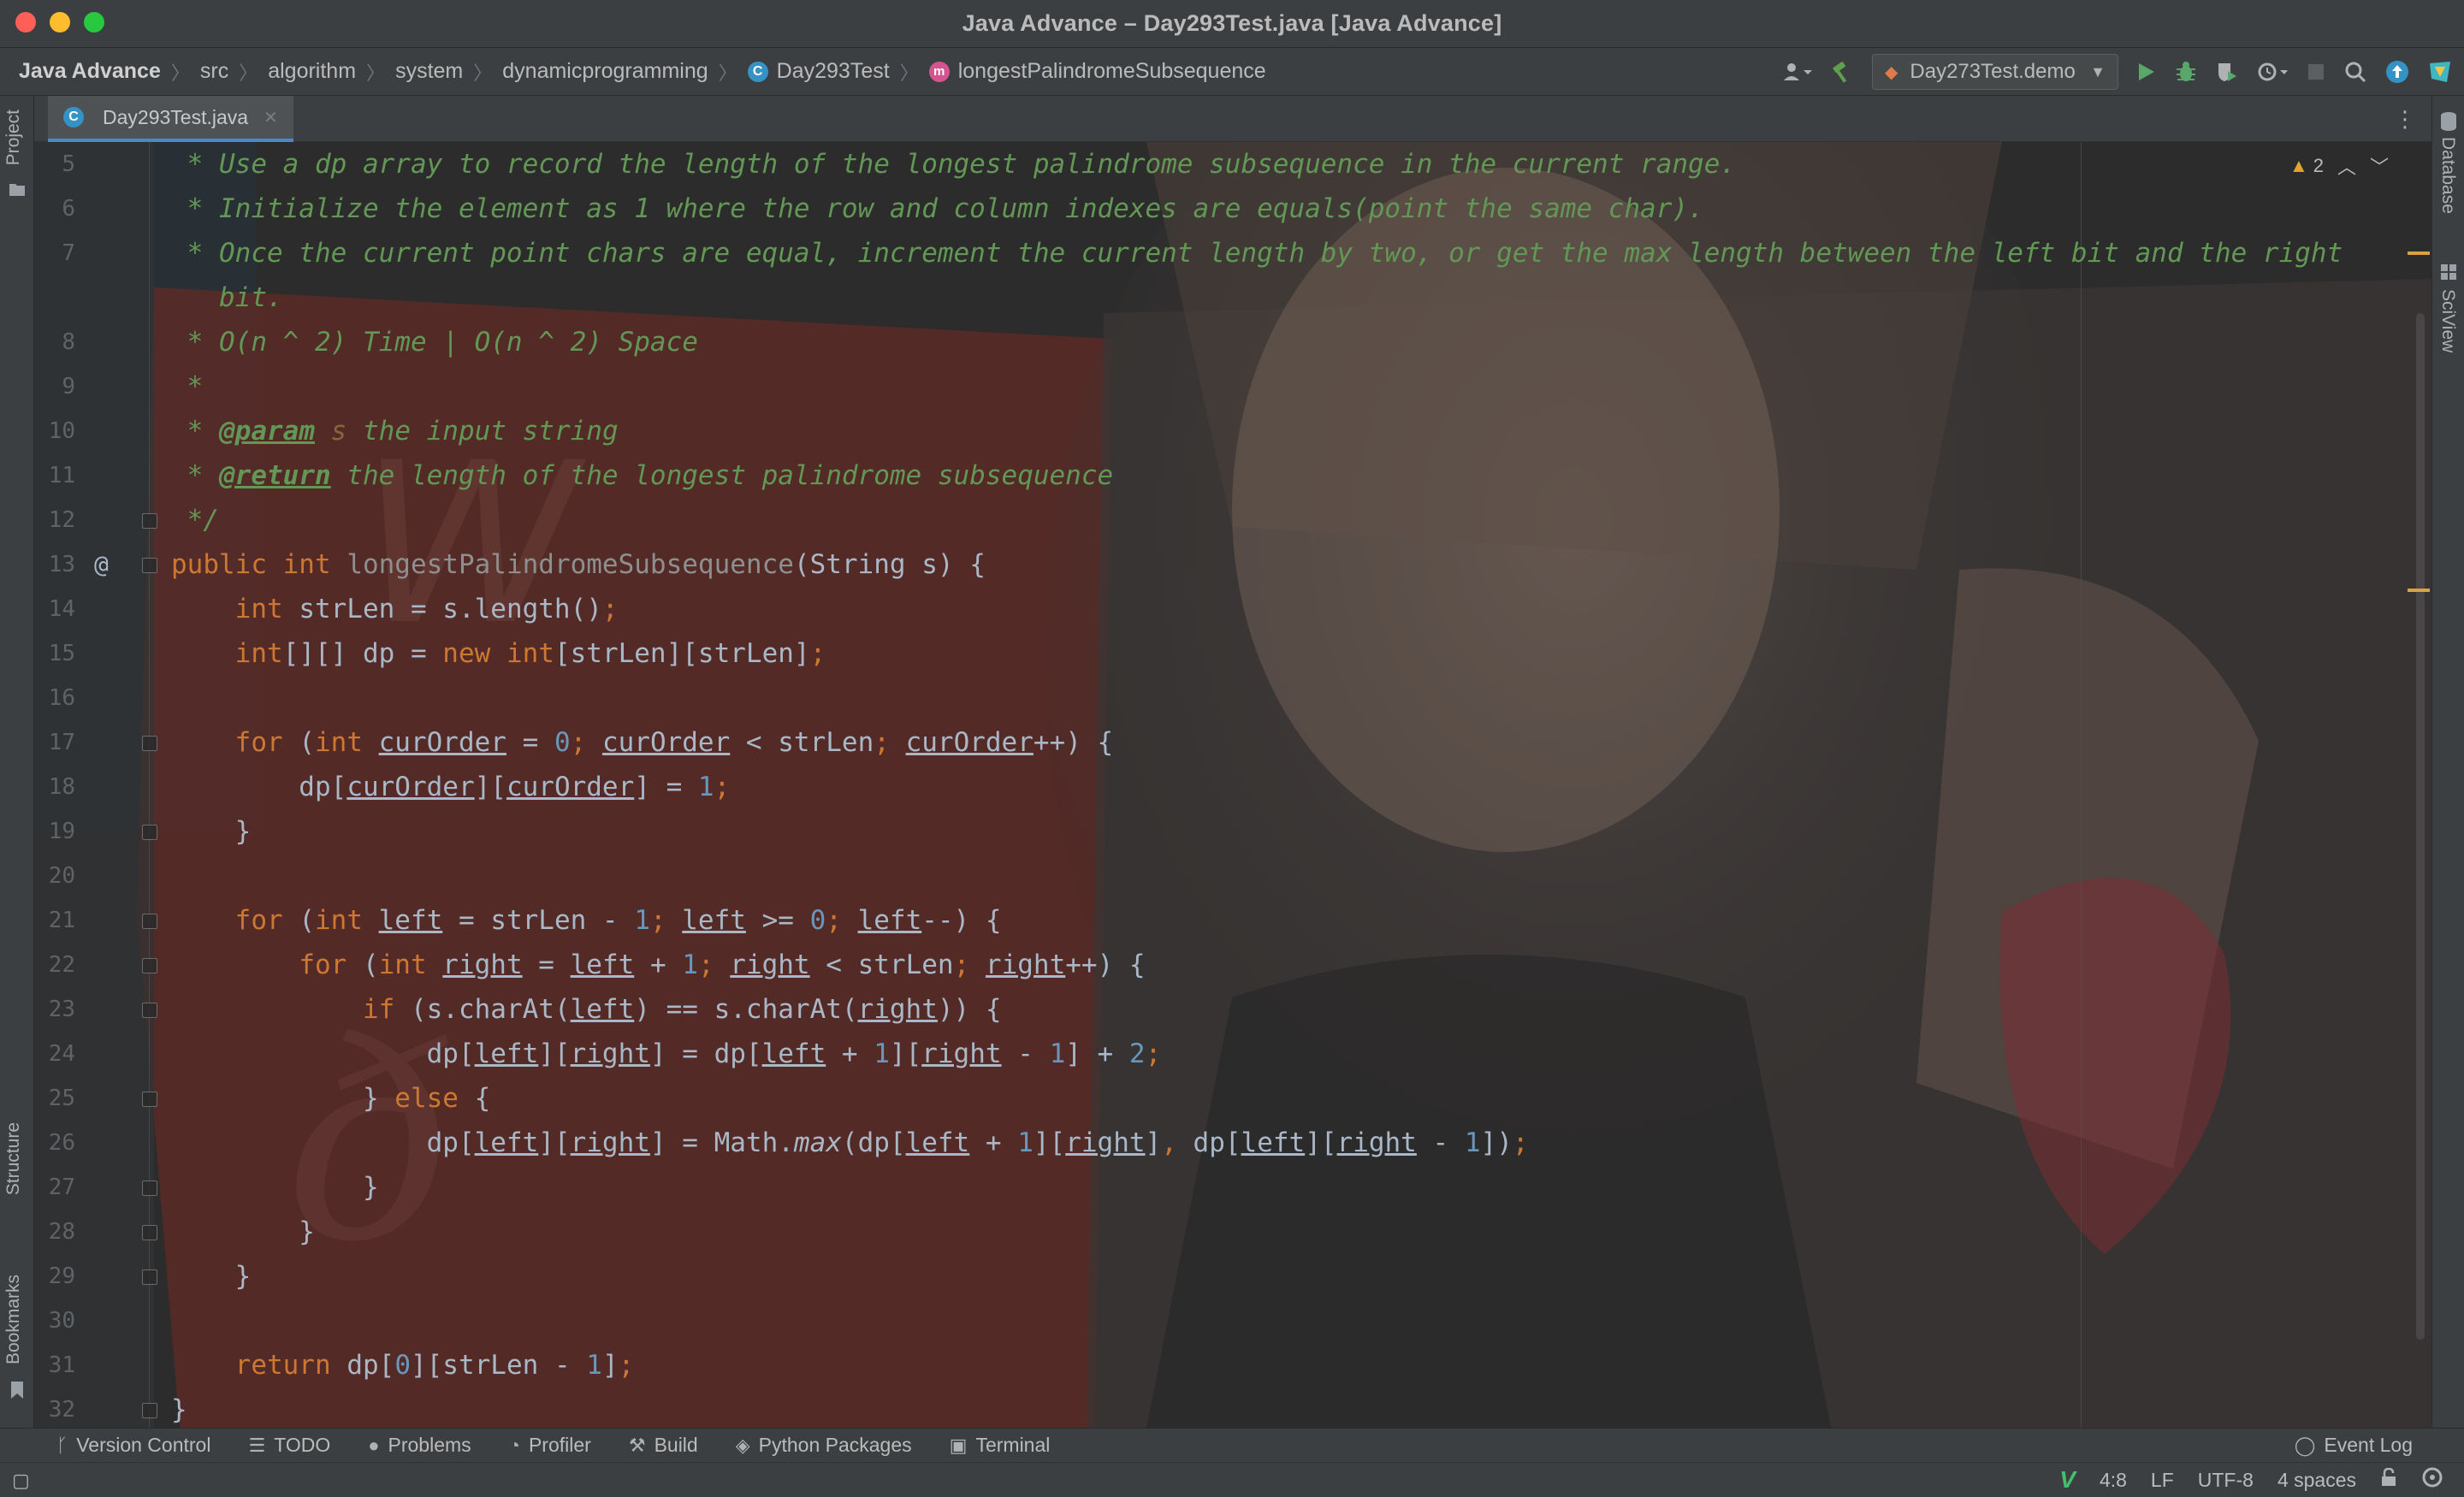 This screenshot has width=2464, height=1497. What do you see at coordinates (498, 653) in the screenshot?
I see `code-text: int[][] dp = new int[strLen][strLen];` at bounding box center [498, 653].